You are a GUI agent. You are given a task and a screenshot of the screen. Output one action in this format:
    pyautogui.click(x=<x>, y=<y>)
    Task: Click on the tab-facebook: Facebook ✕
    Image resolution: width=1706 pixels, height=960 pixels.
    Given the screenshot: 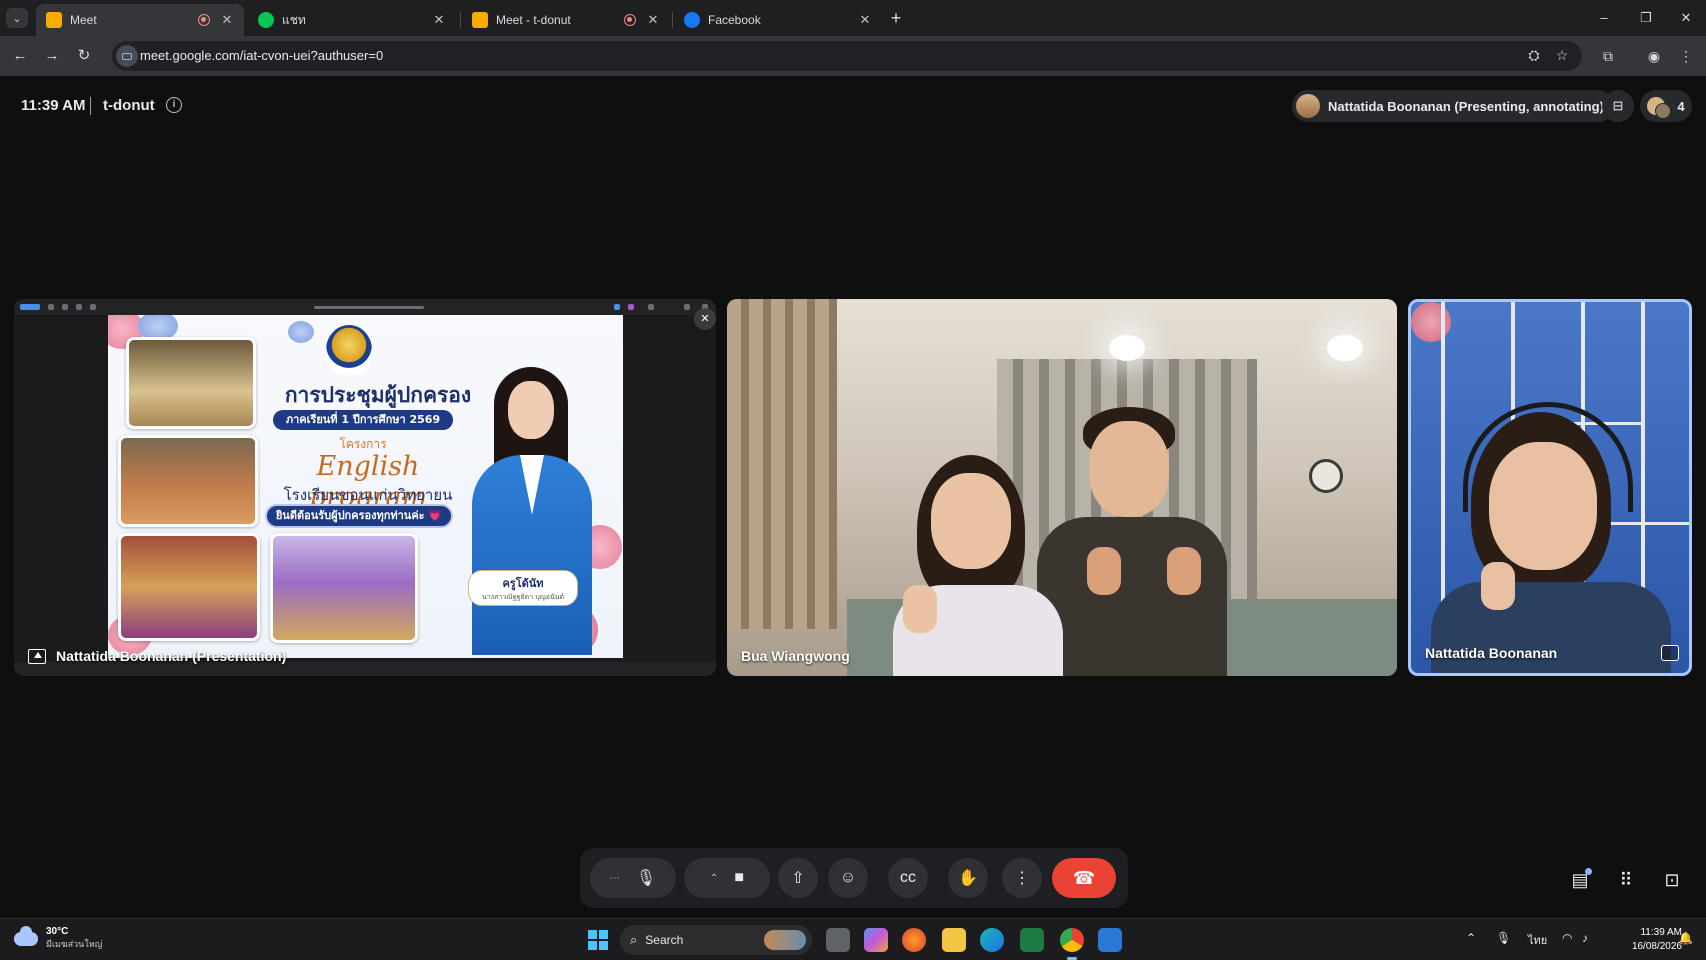 What is the action you would take?
    pyautogui.click(x=778, y=20)
    